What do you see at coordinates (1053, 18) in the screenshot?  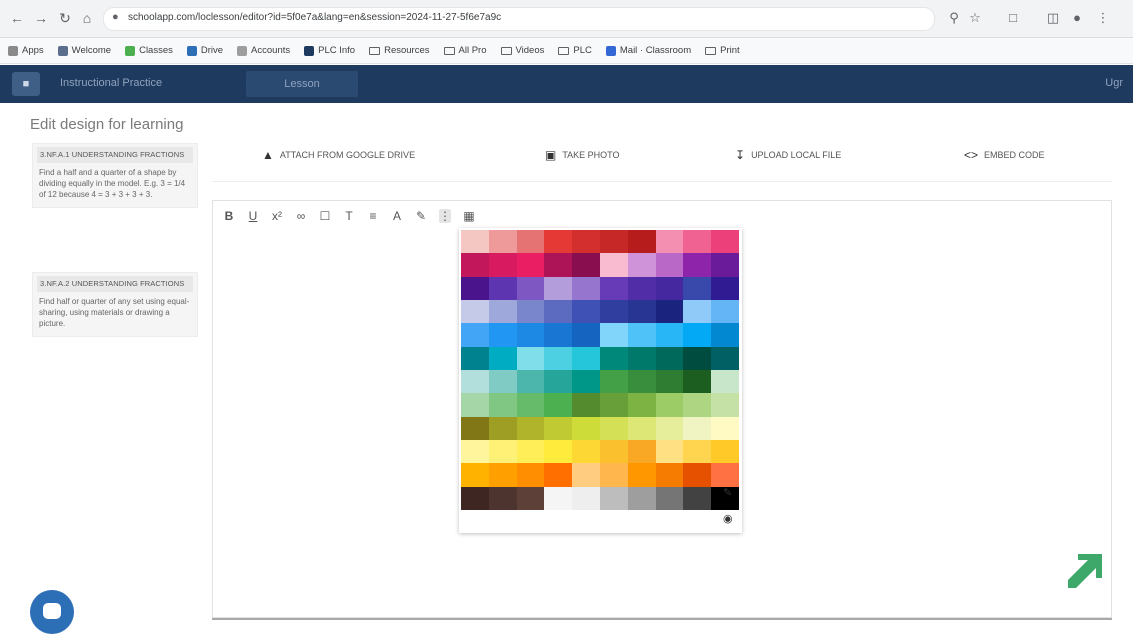 I see `sidebar-toggle-icon: ◫` at bounding box center [1053, 18].